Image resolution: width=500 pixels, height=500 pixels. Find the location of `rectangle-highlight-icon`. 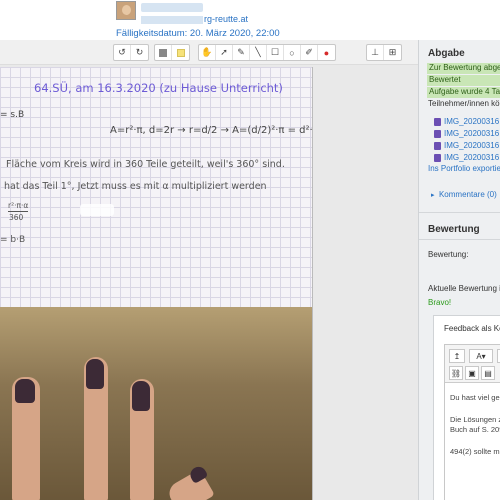

rectangle-highlight-icon is located at coordinates (163, 52).